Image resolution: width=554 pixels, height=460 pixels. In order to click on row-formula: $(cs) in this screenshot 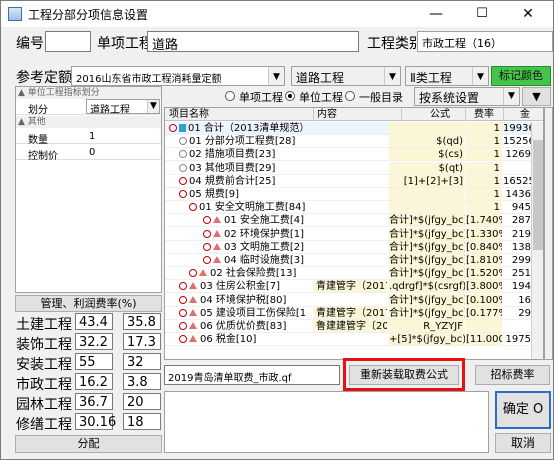, I will do `click(427, 154)`.